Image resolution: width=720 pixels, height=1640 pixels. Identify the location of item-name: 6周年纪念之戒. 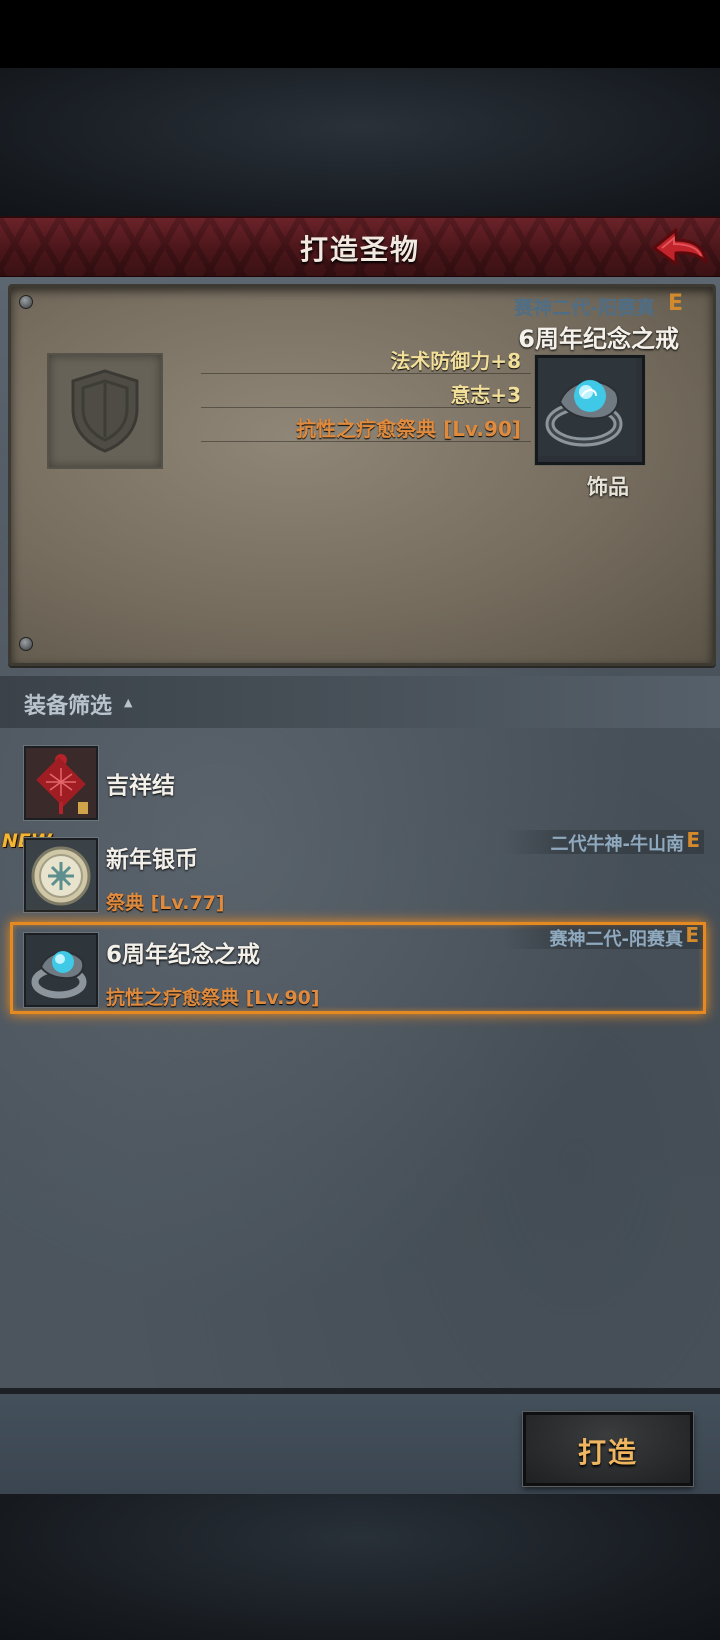
(183, 955).